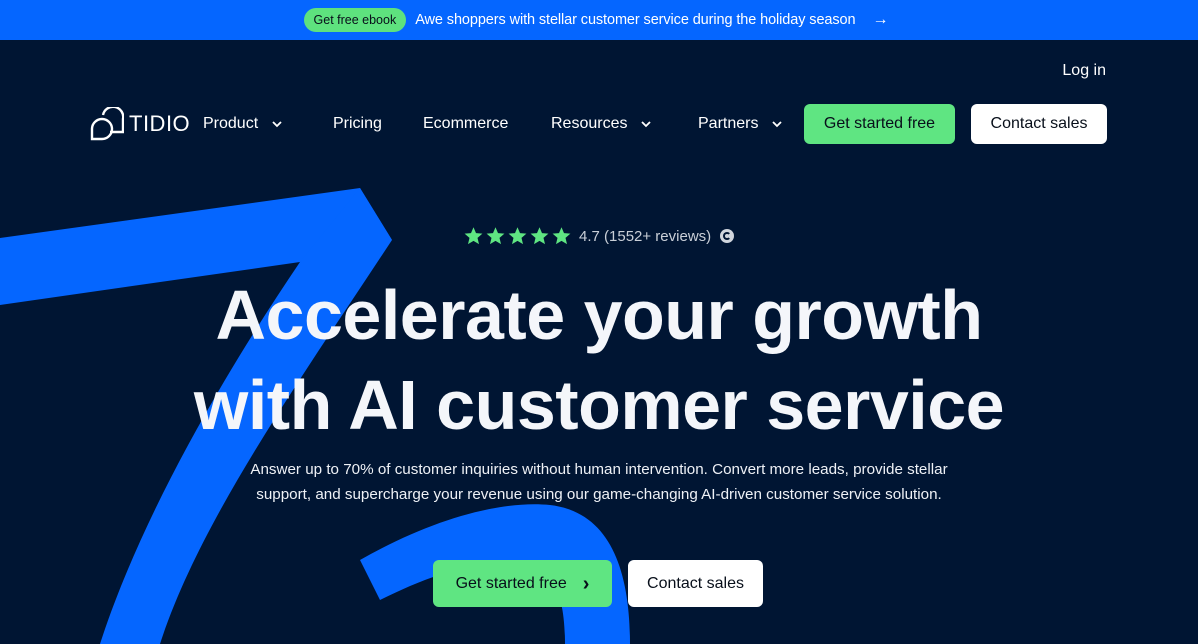 The width and height of the screenshot is (1198, 644). What do you see at coordinates (645, 236) in the screenshot?
I see `rating-text: 4.7 (1552+ reviews)` at bounding box center [645, 236].